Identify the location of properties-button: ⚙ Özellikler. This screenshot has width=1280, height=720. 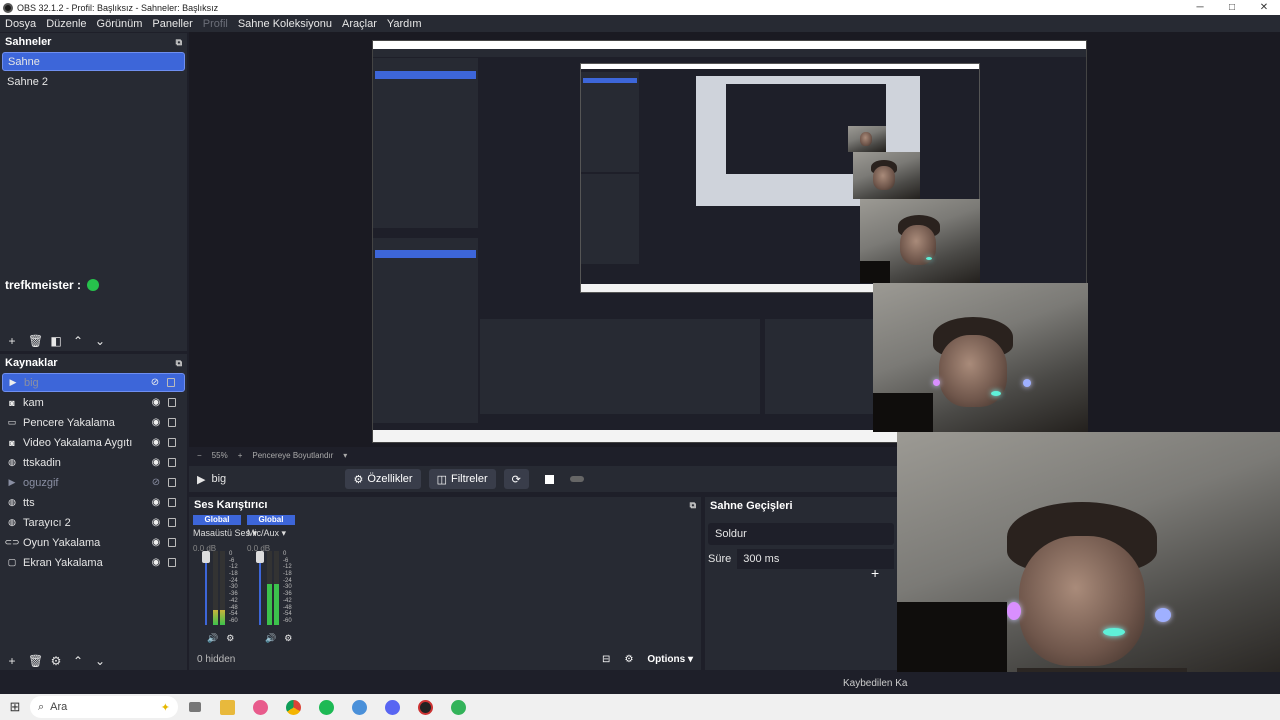
(383, 479).